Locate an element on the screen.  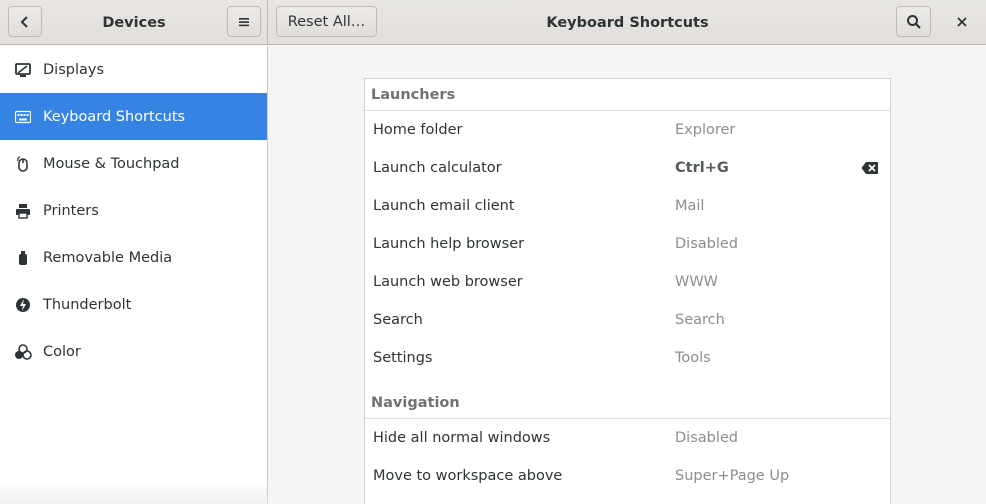
sidebar-title: Devices is located at coordinates (134, 22).